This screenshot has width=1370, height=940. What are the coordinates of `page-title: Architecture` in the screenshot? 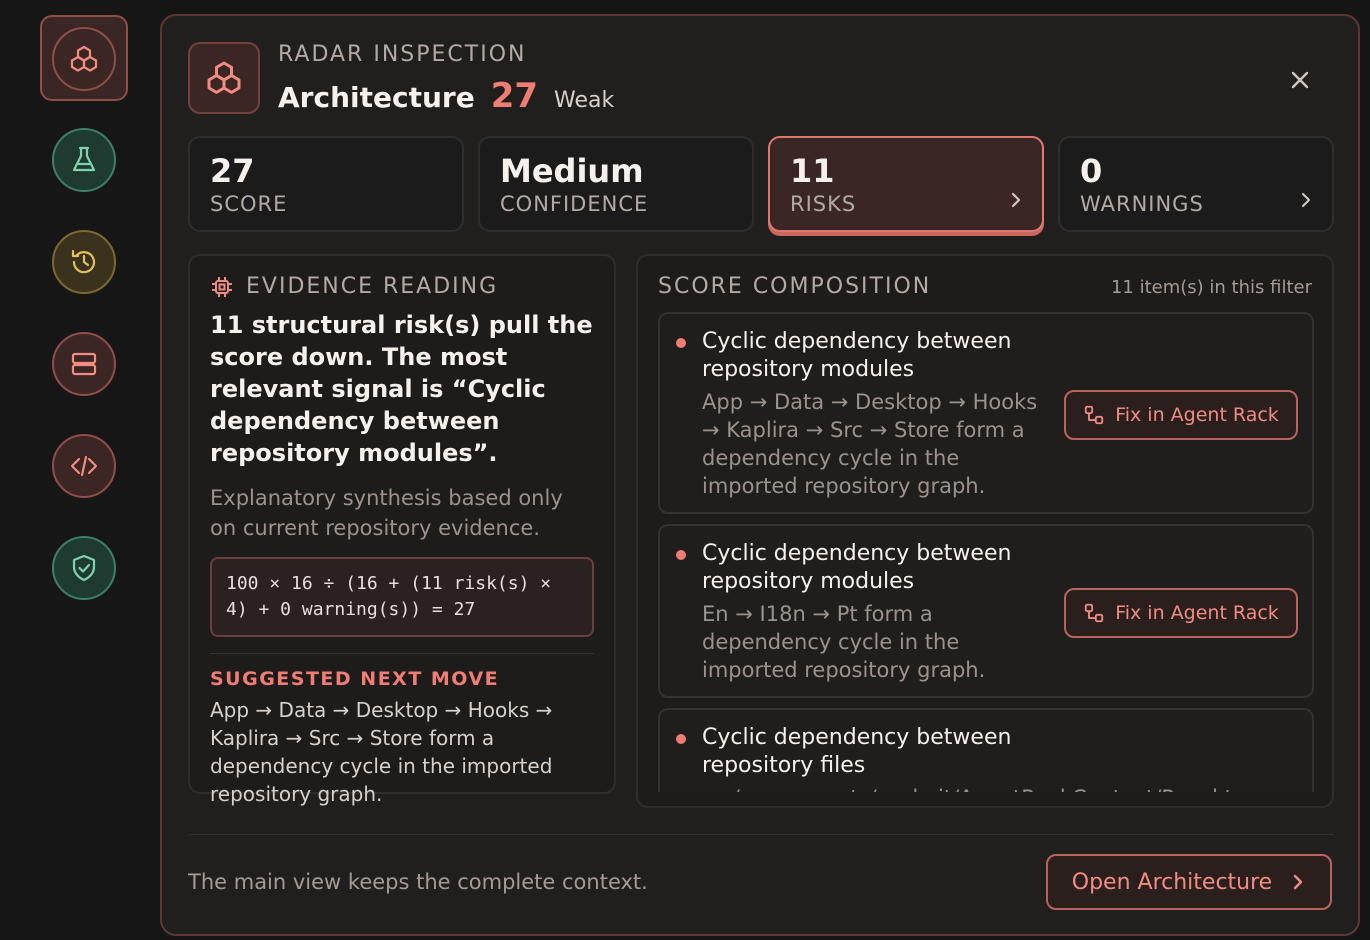 It's located at (376, 97).